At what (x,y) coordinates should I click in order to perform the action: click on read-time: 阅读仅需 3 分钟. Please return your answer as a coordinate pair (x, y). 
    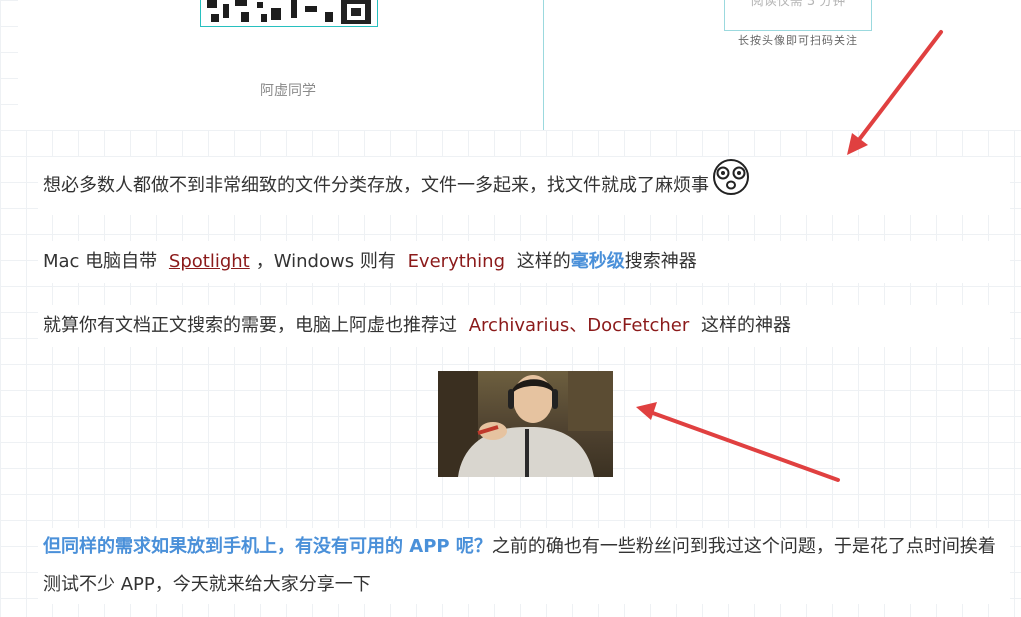
    Looking at the image, I should click on (798, 4).